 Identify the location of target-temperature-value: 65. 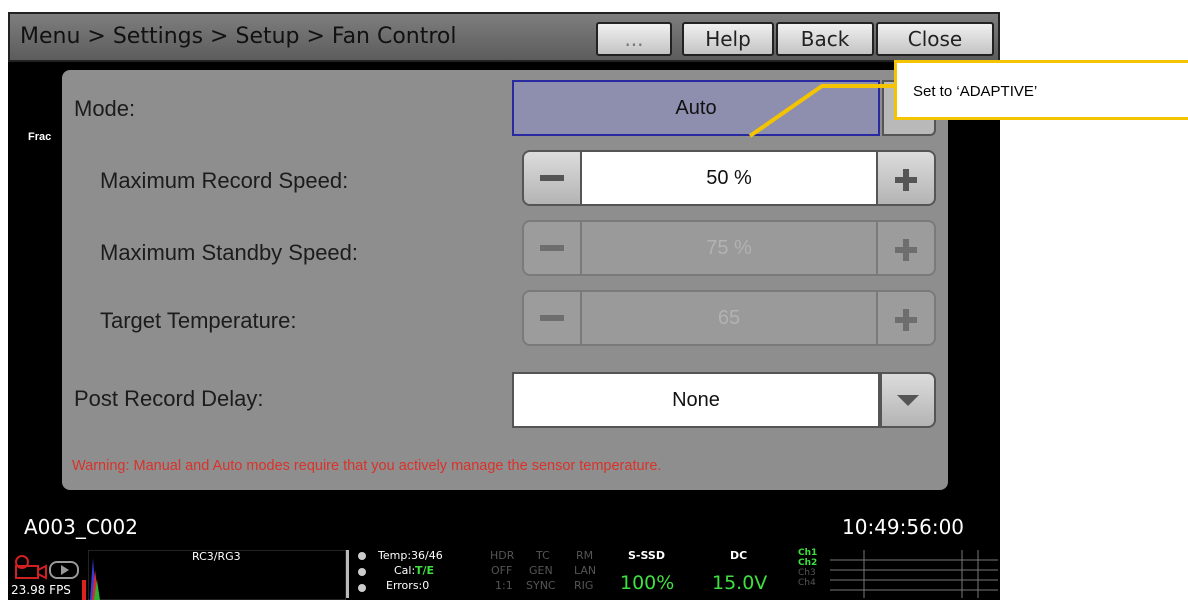
(729, 318).